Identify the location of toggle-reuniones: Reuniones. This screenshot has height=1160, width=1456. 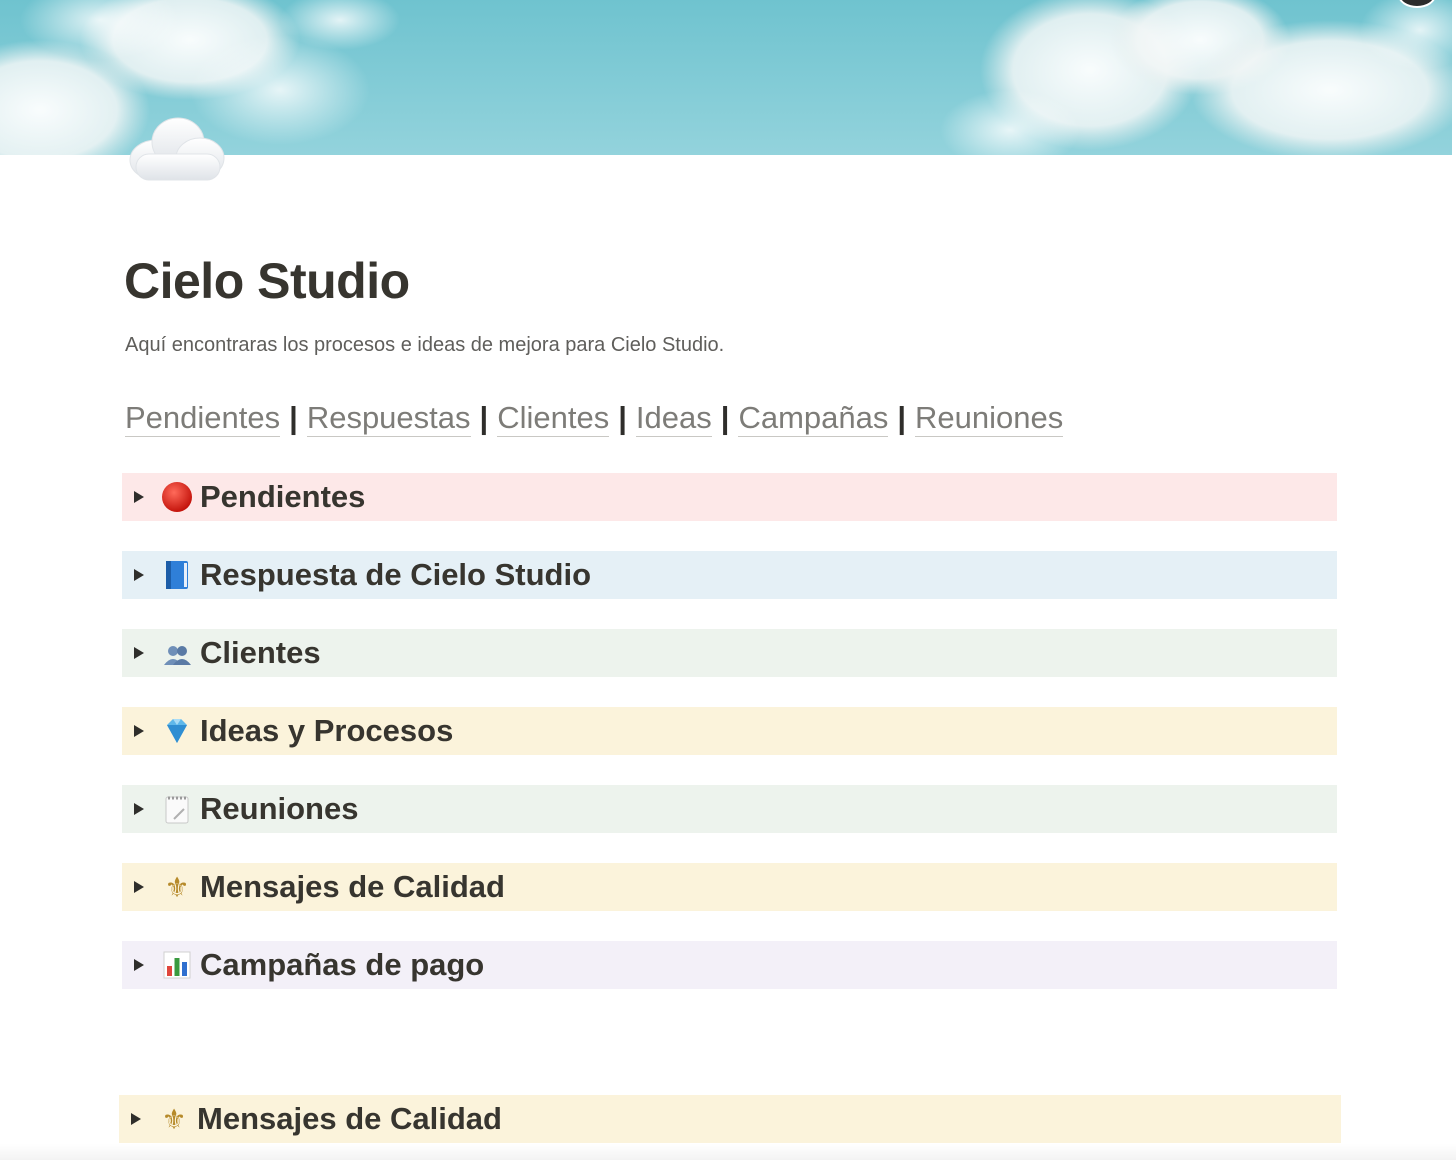
(729, 809).